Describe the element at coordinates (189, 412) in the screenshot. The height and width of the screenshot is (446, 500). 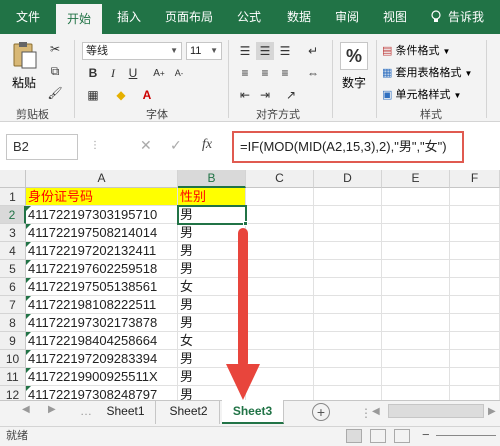
I see `sheet-tab-sheet2: Sheet2` at that location.